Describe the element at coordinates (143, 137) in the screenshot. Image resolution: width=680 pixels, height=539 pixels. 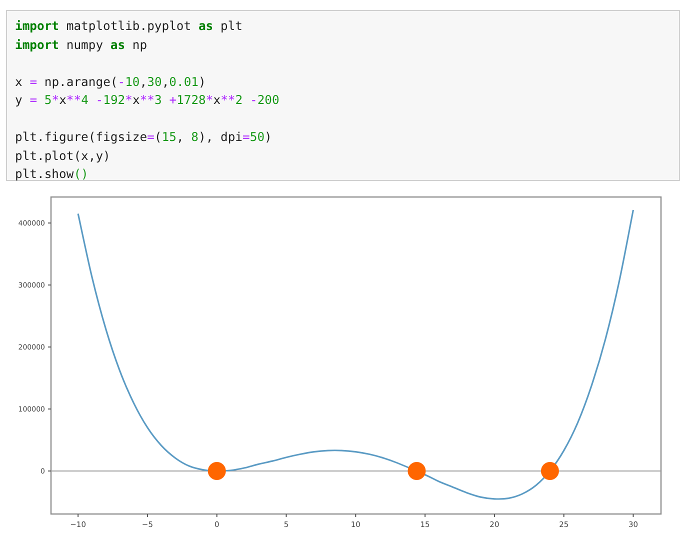
I see `code-line: plt.figure(figsize=(15, 8), dpi=50)` at that location.